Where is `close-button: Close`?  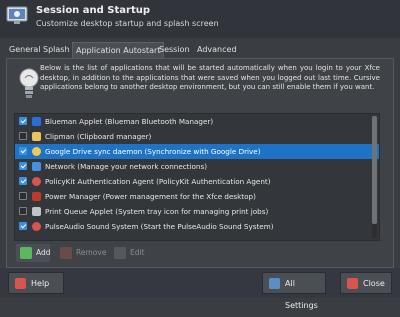 close-button: Close is located at coordinates (366, 283).